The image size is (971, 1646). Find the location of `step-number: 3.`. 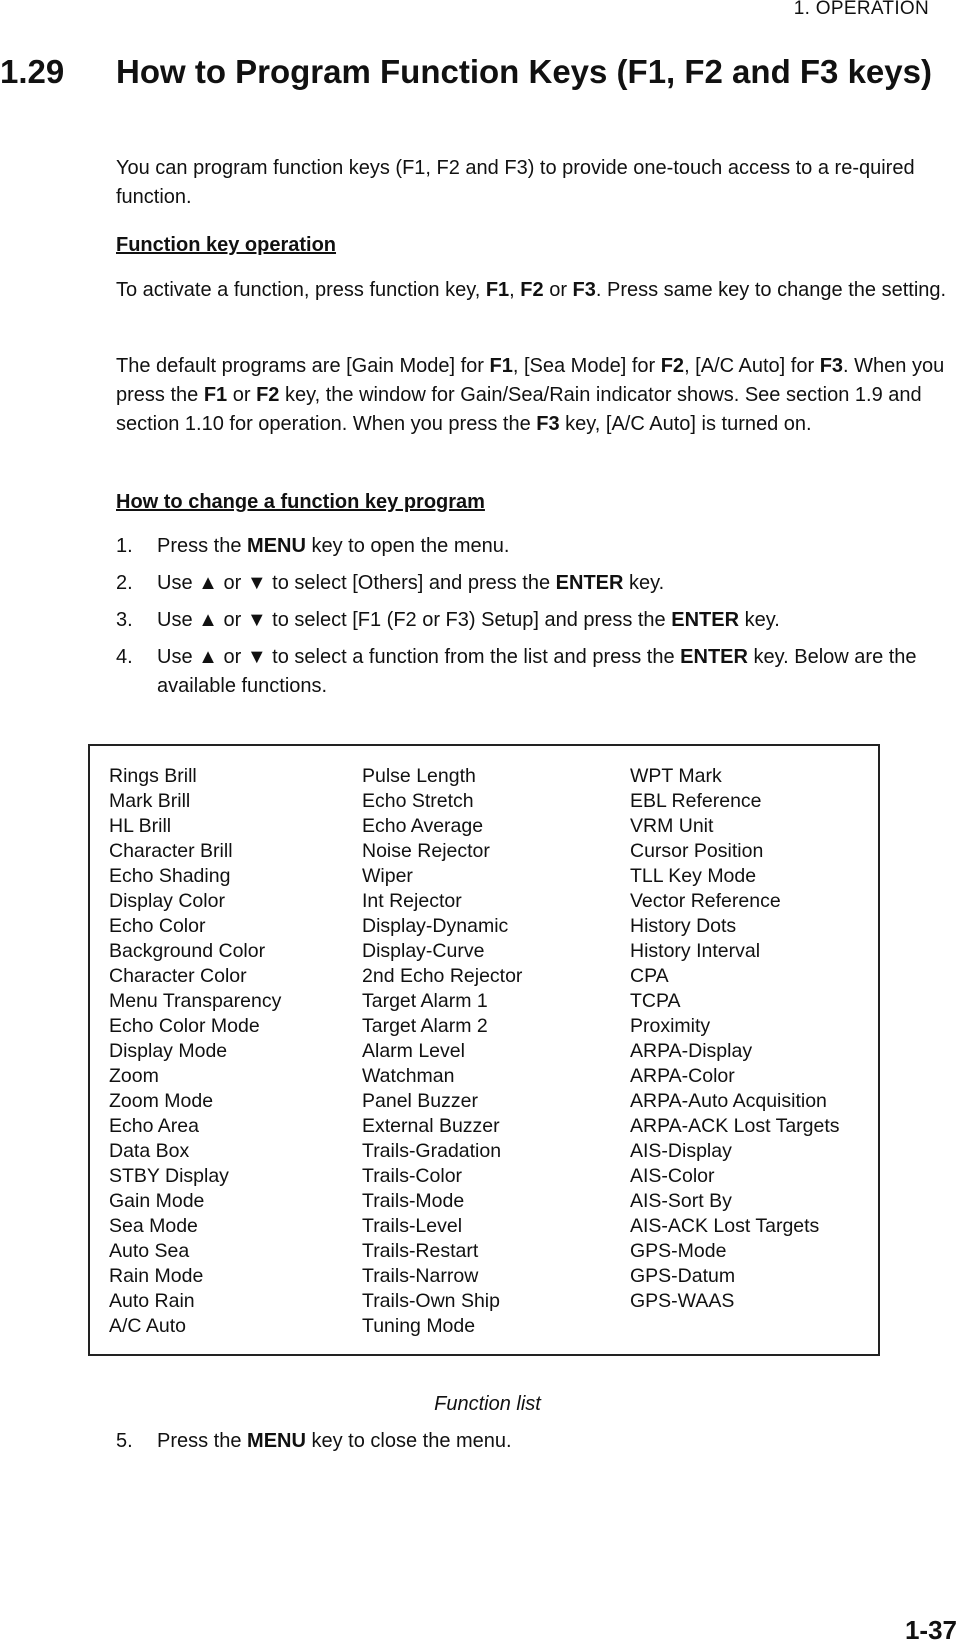

step-number: 3. is located at coordinates (124, 620).